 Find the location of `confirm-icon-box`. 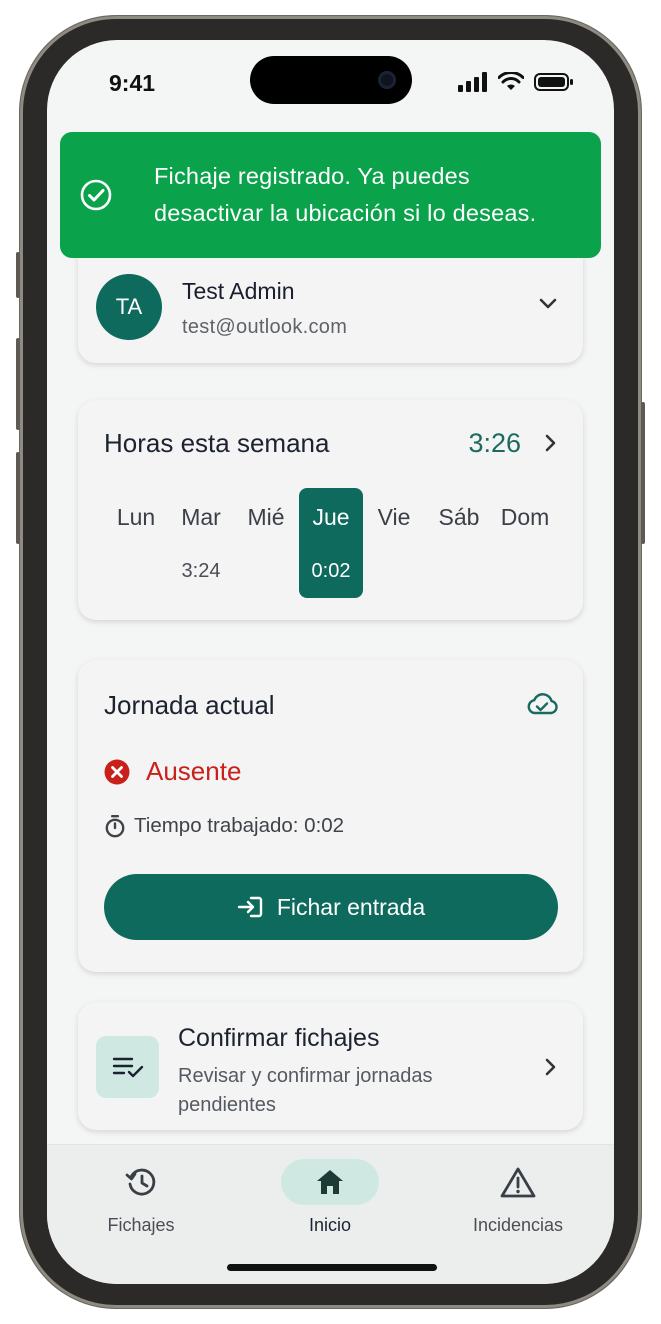

confirm-icon-box is located at coordinates (127, 1067).